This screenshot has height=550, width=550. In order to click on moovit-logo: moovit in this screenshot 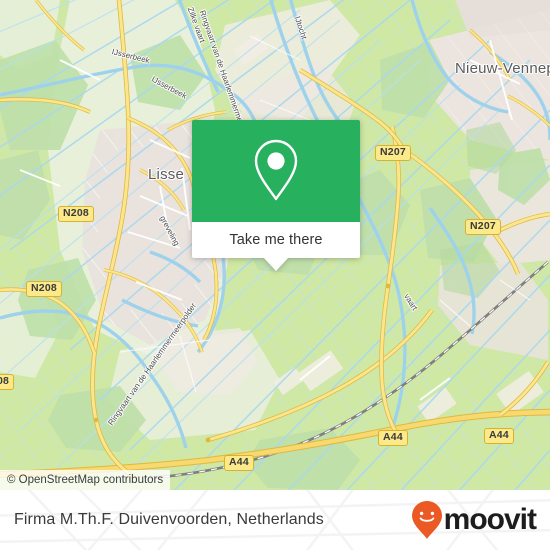, I will do `click(474, 520)`.